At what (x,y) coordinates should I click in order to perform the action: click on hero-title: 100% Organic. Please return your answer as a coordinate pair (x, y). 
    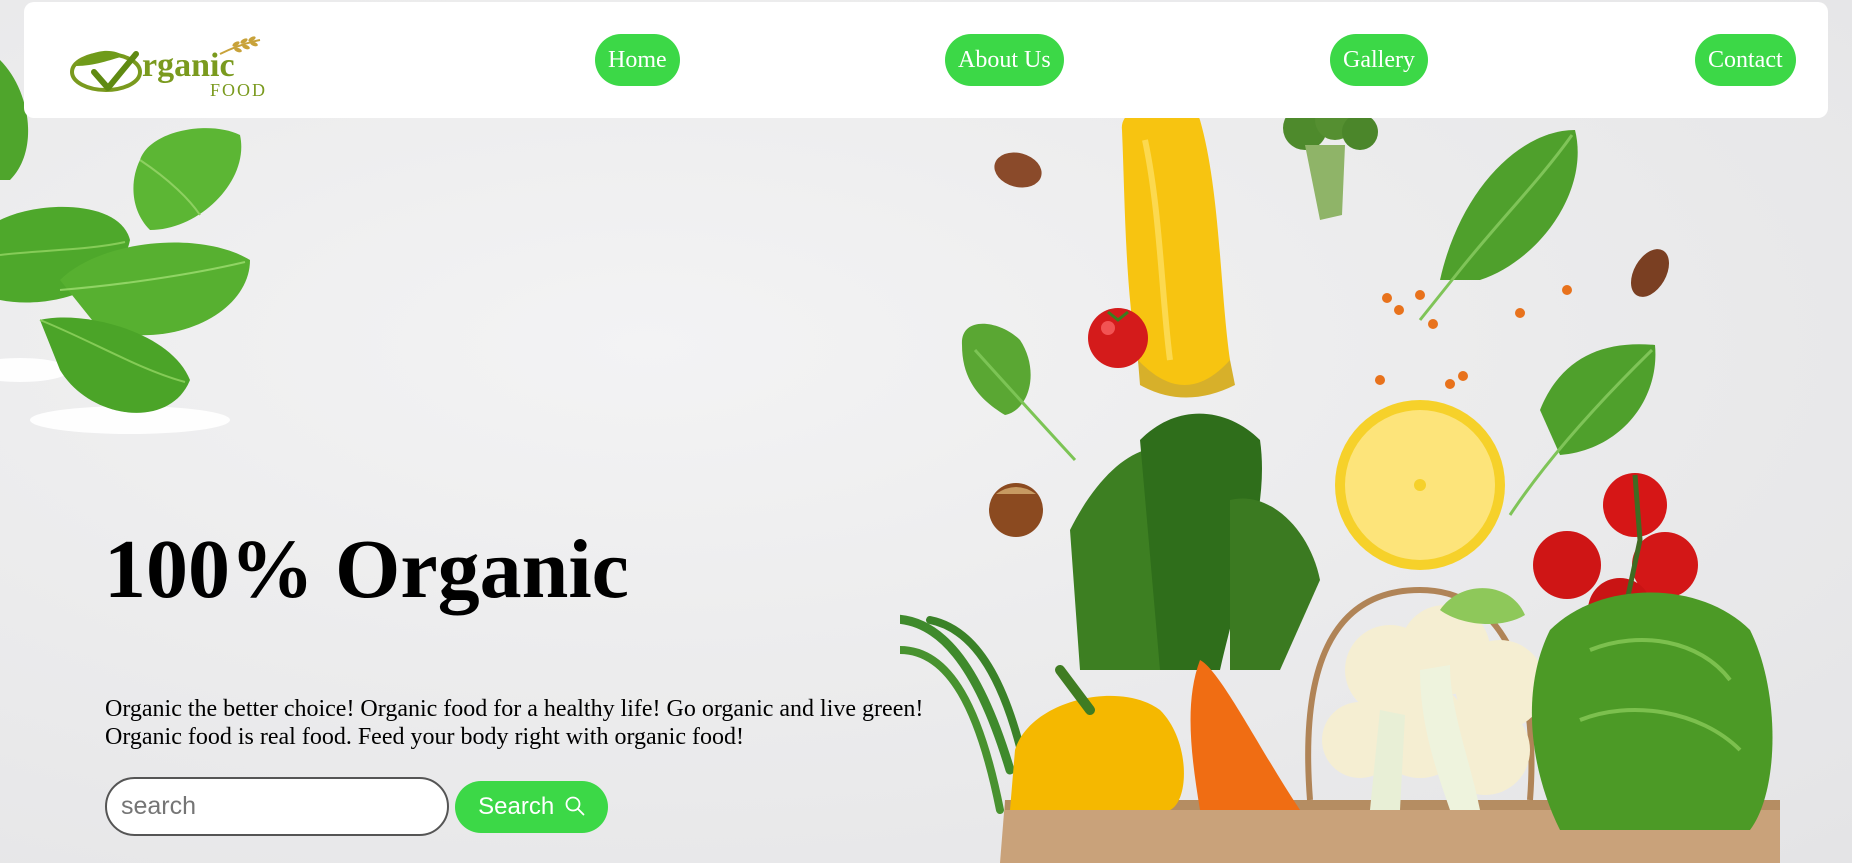
    Looking at the image, I should click on (366, 569).